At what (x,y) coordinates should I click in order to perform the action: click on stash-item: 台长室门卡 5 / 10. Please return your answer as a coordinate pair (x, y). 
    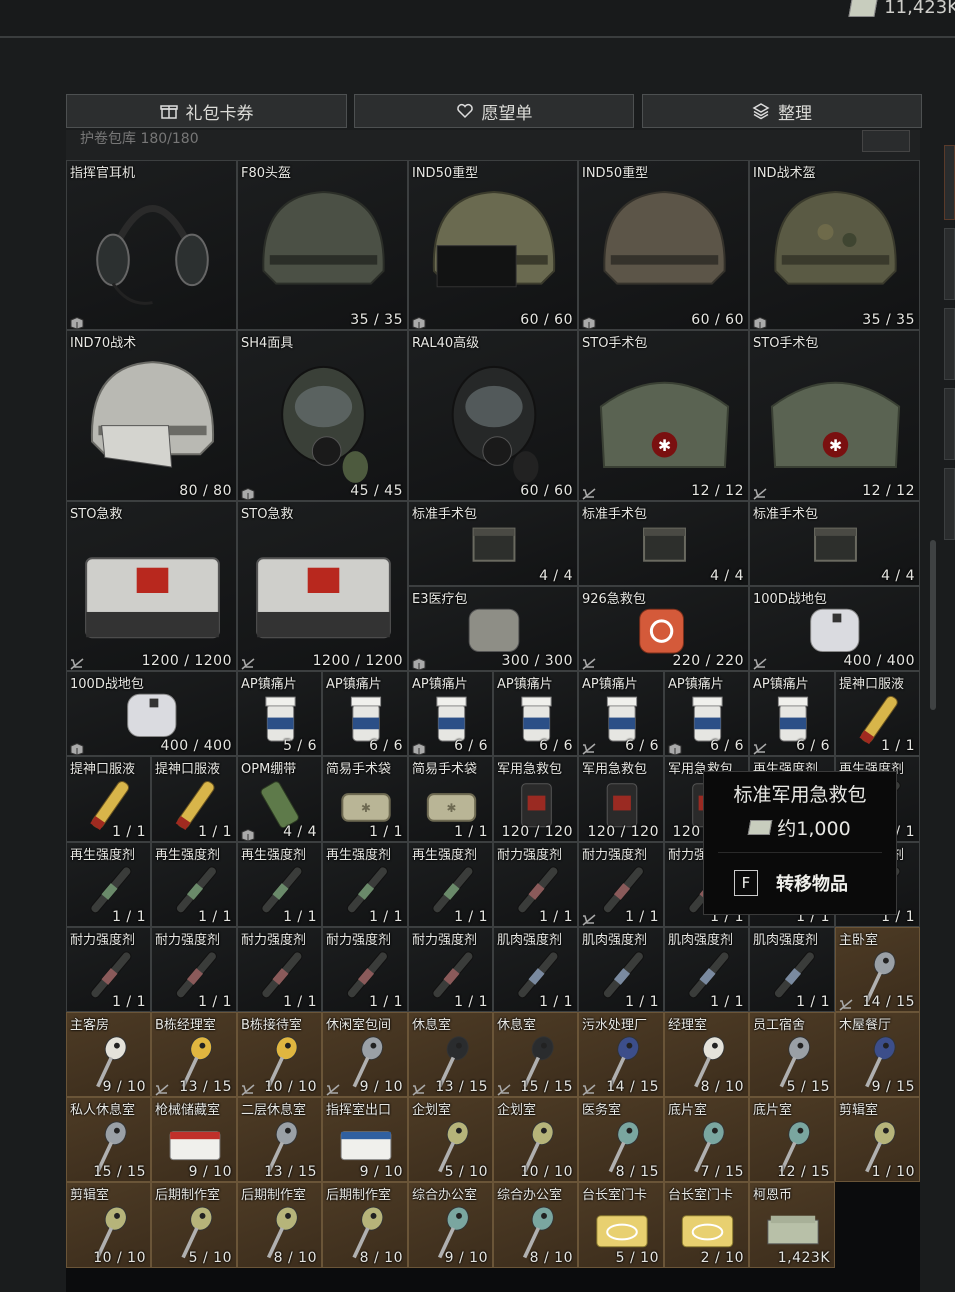
    Looking at the image, I should click on (621, 1225).